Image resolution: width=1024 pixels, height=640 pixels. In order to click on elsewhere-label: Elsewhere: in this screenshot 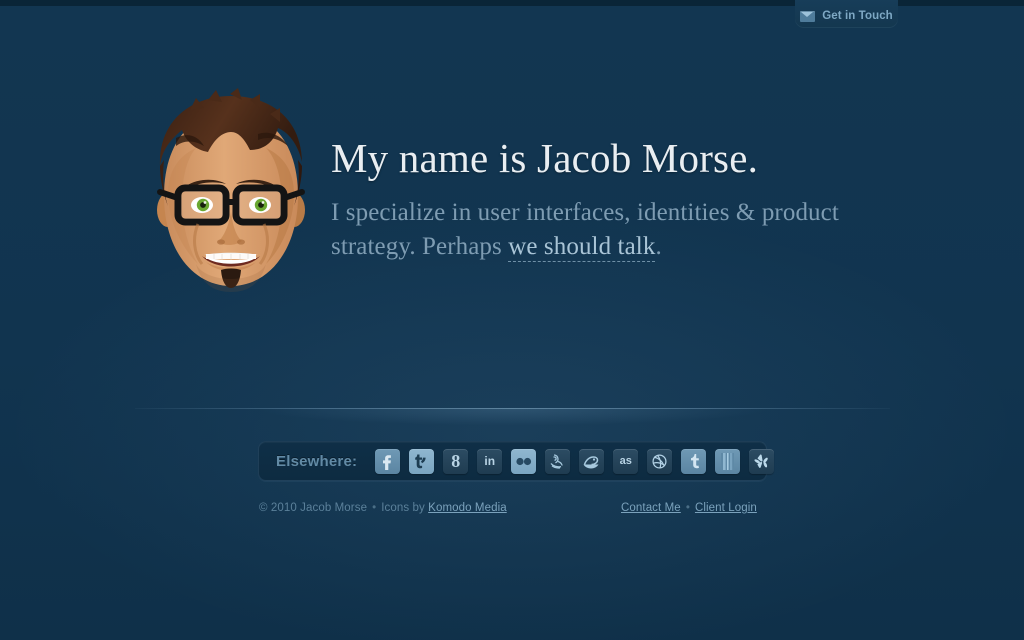, I will do `click(317, 461)`.